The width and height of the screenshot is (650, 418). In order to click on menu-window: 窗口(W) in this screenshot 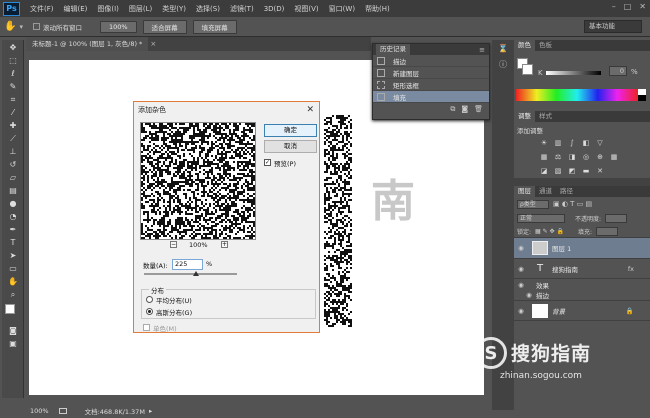, I will do `click(342, 9)`.